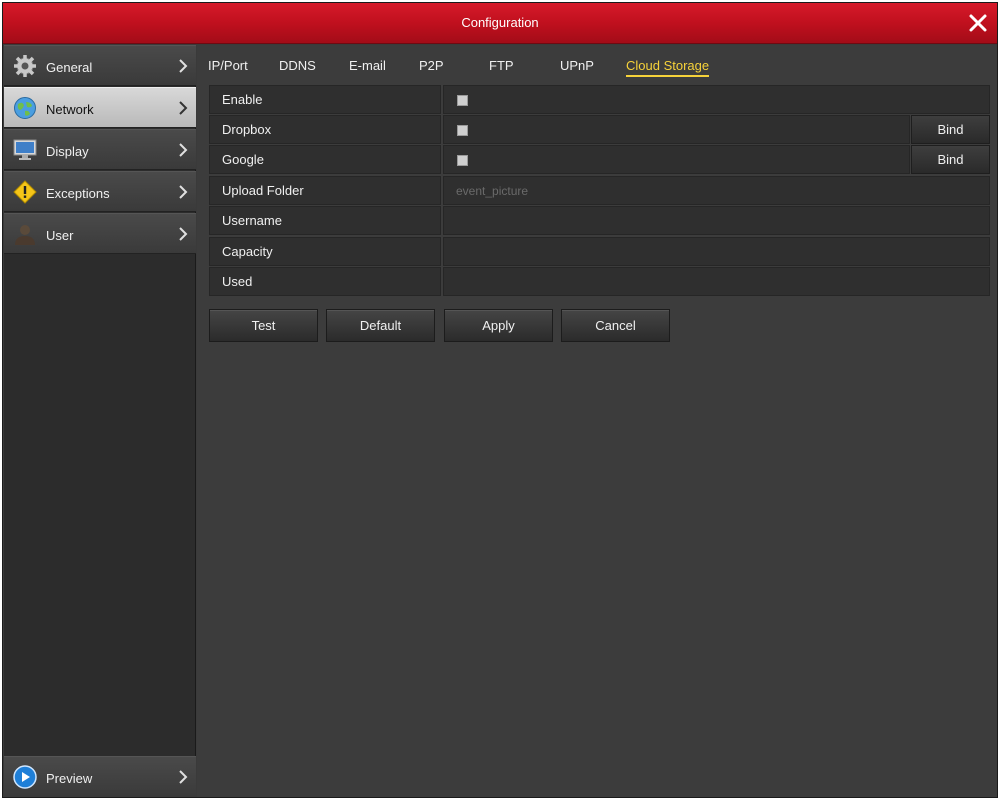 The width and height of the screenshot is (1000, 800). I want to click on username-row: Username, so click(599, 220).